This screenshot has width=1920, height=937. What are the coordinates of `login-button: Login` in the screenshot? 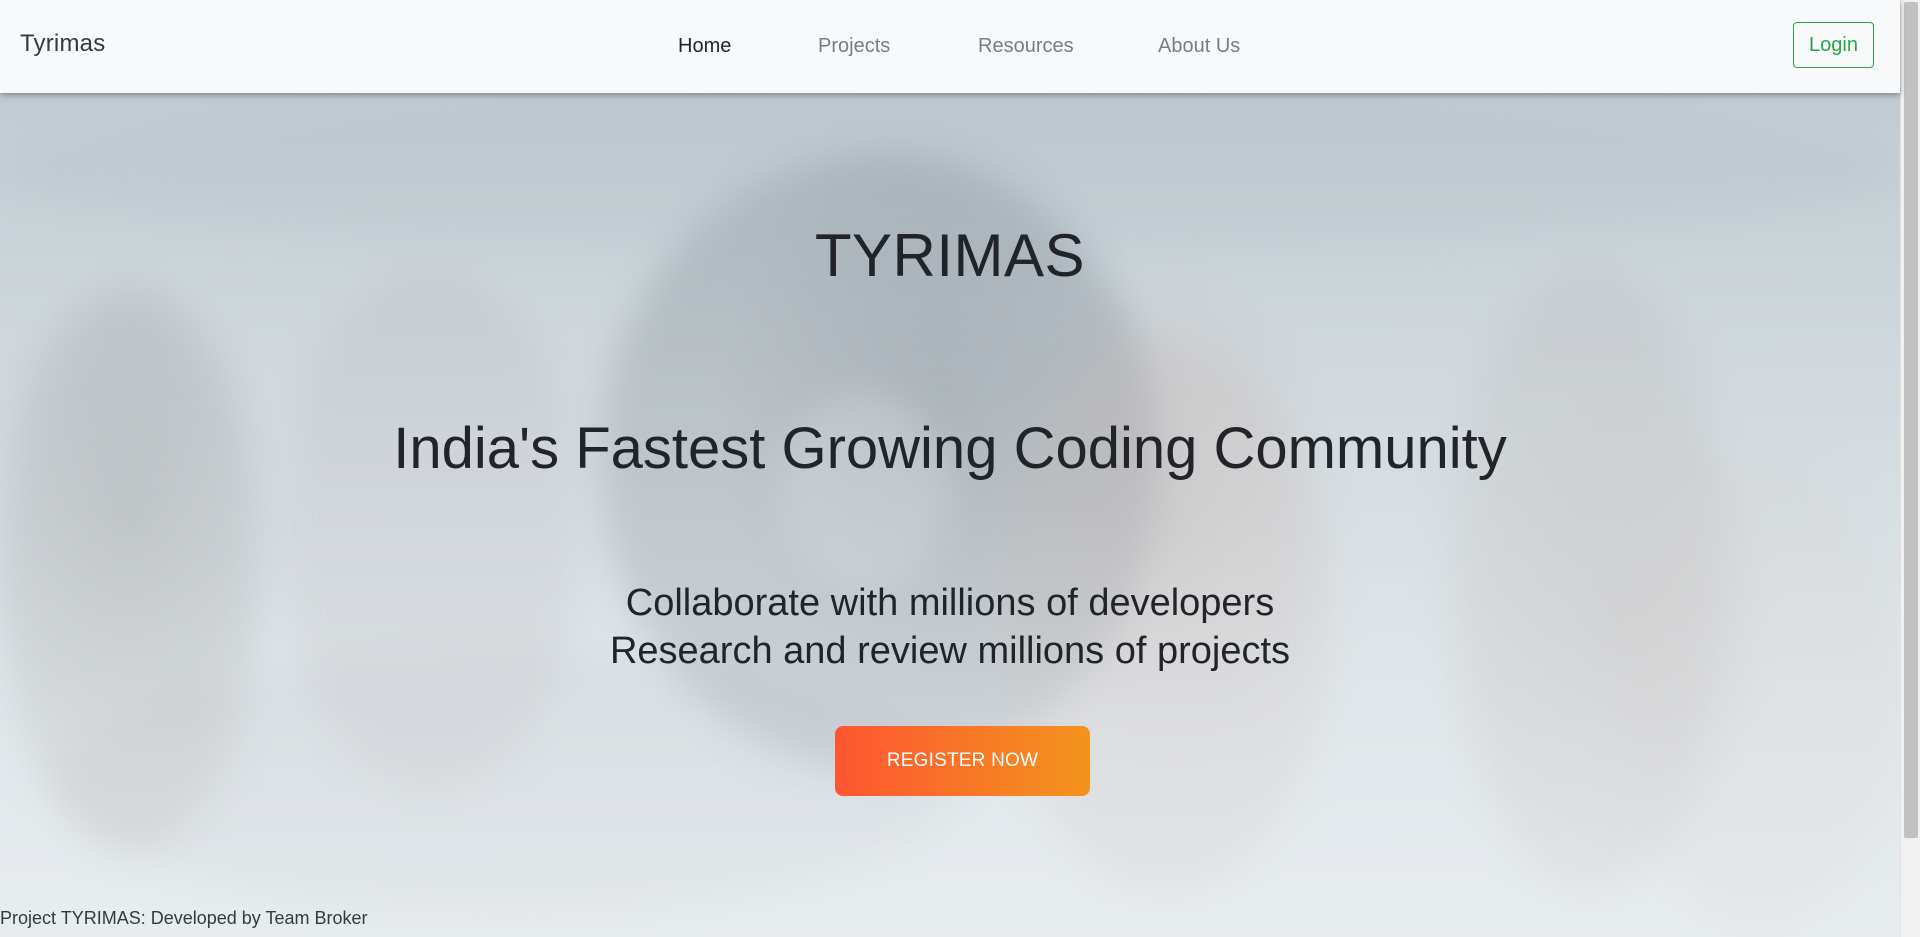 It's located at (1833, 45).